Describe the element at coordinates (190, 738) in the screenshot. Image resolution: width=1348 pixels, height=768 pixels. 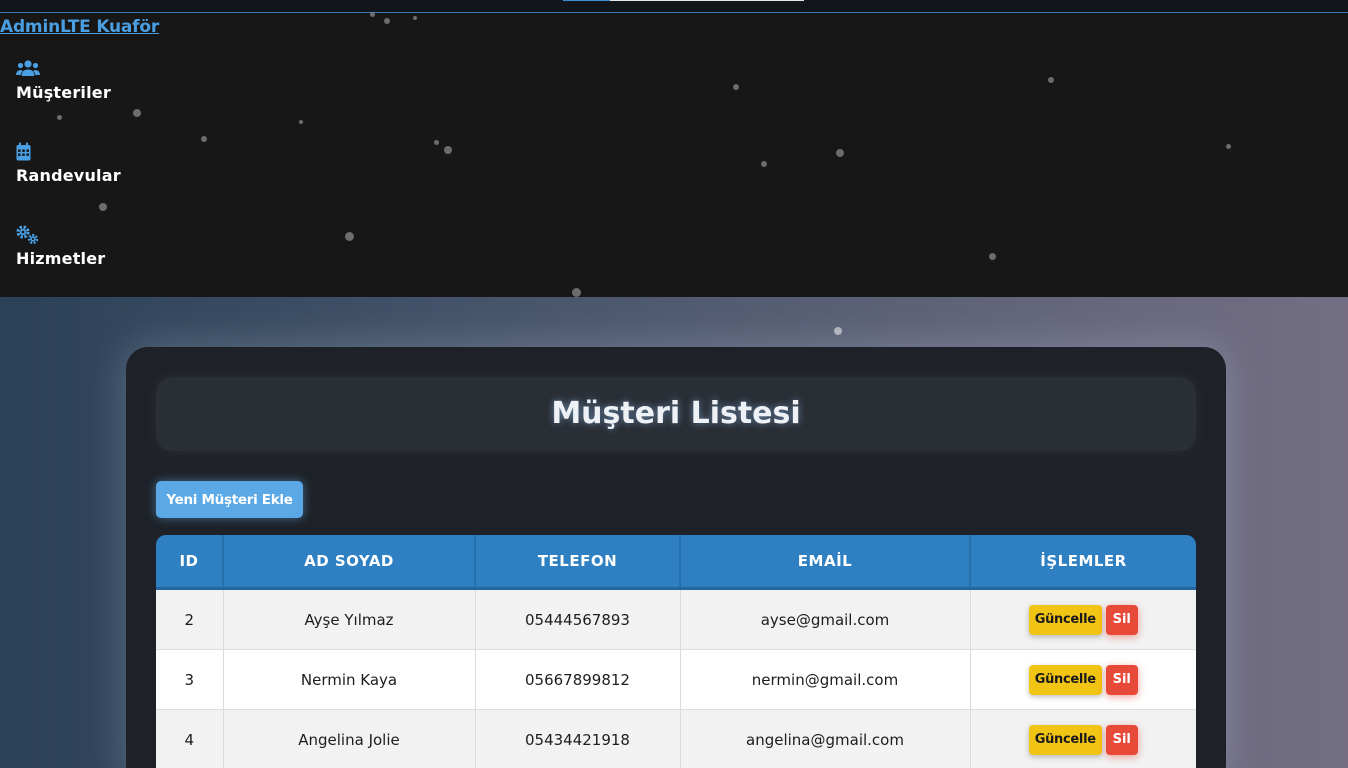
I see `cell-id: 4` at that location.